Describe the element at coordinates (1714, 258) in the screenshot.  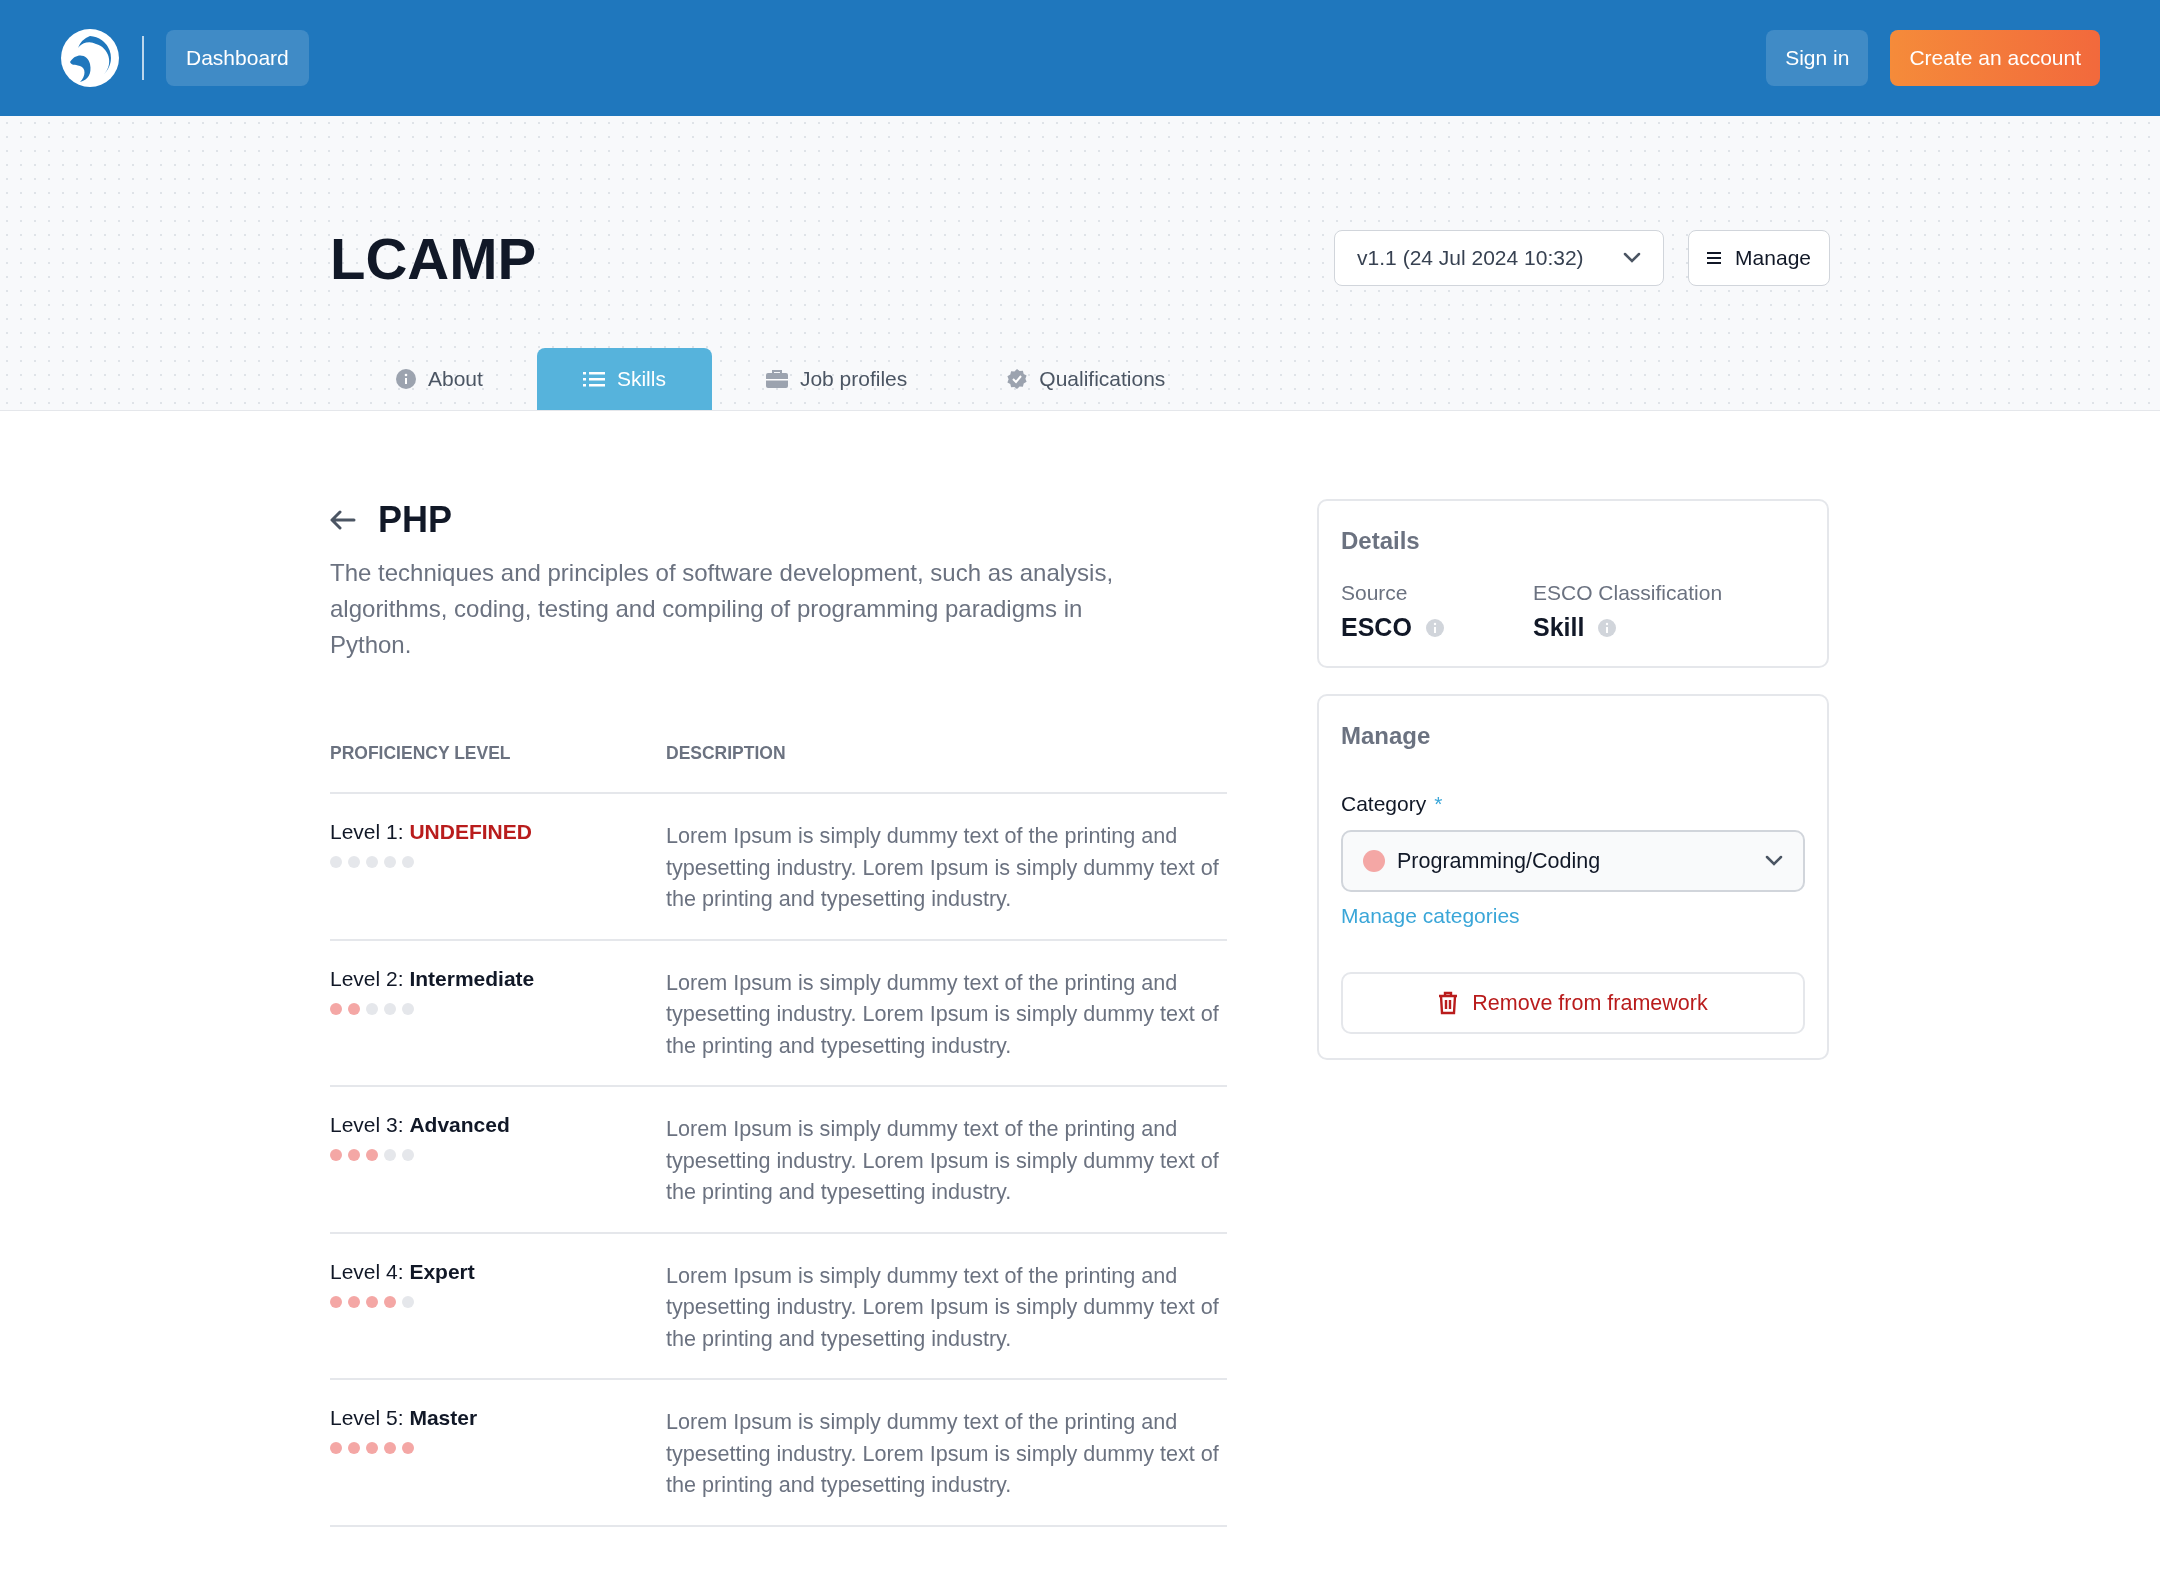
I see `menu-icon` at that location.